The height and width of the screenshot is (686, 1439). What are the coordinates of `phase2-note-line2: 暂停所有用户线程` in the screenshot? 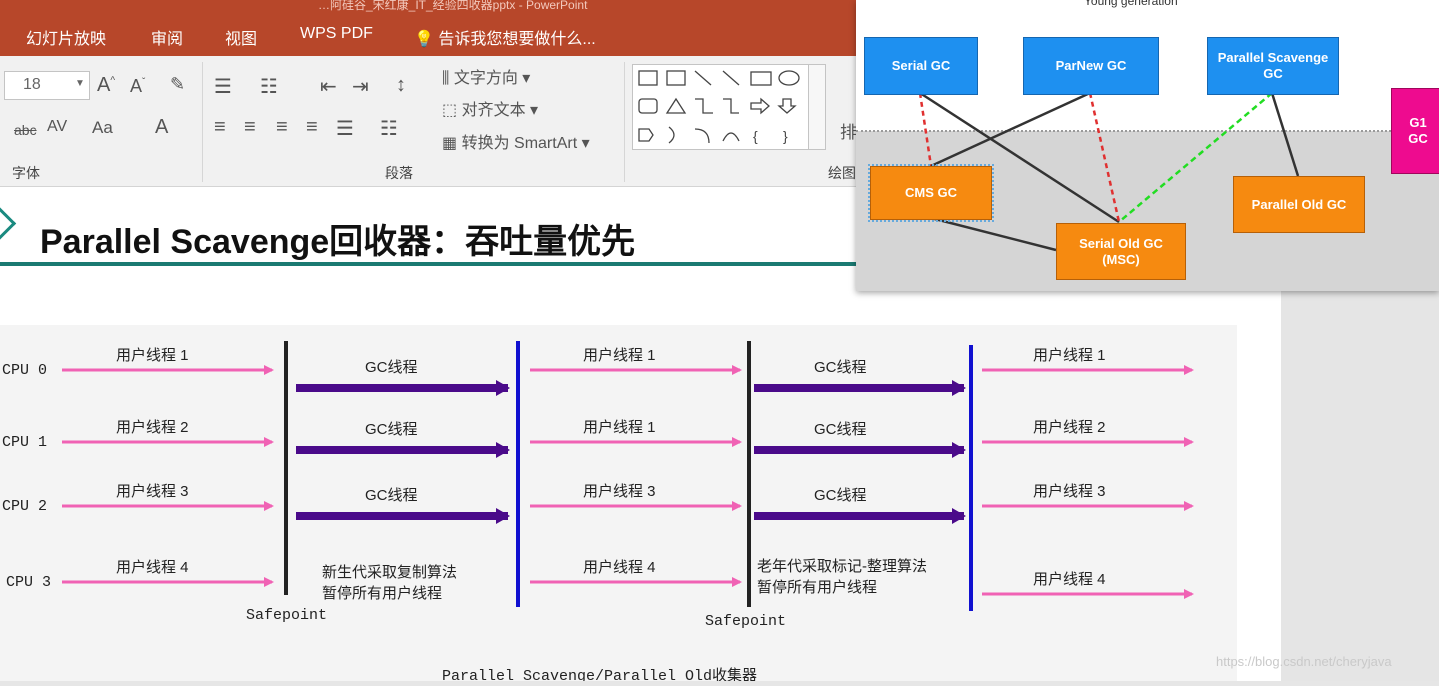 It's located at (382, 593).